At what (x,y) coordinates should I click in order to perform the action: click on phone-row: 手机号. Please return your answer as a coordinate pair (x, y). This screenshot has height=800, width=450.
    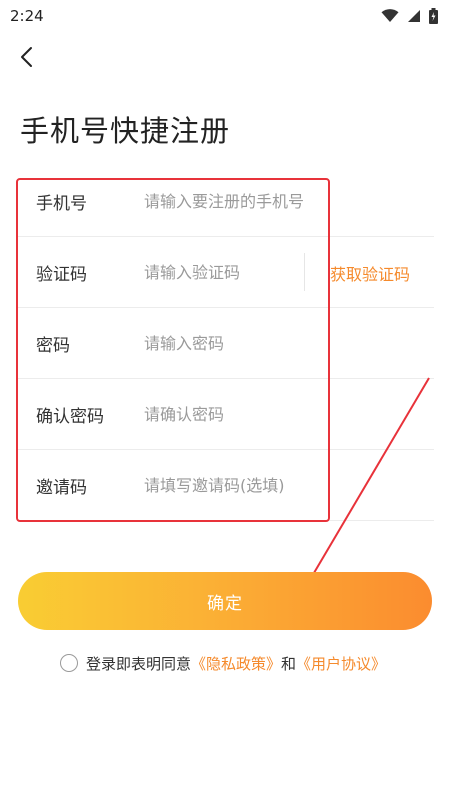
    Looking at the image, I should click on (225, 201).